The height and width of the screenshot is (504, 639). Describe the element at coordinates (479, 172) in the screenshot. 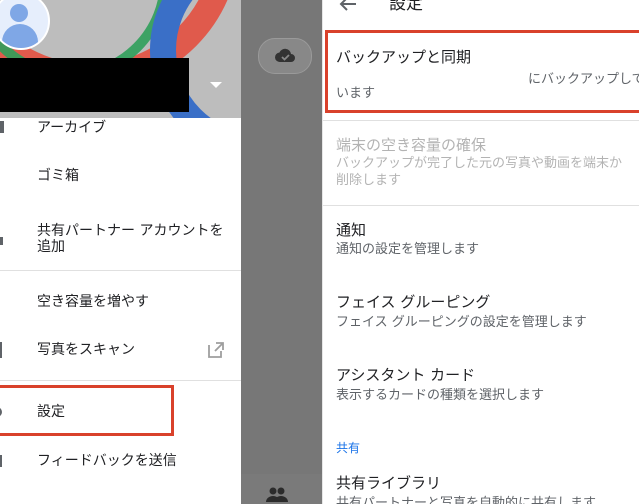

I see `settings-item-subtitle: バックアップが完了した元の写真や動画を端末か 削除します` at that location.